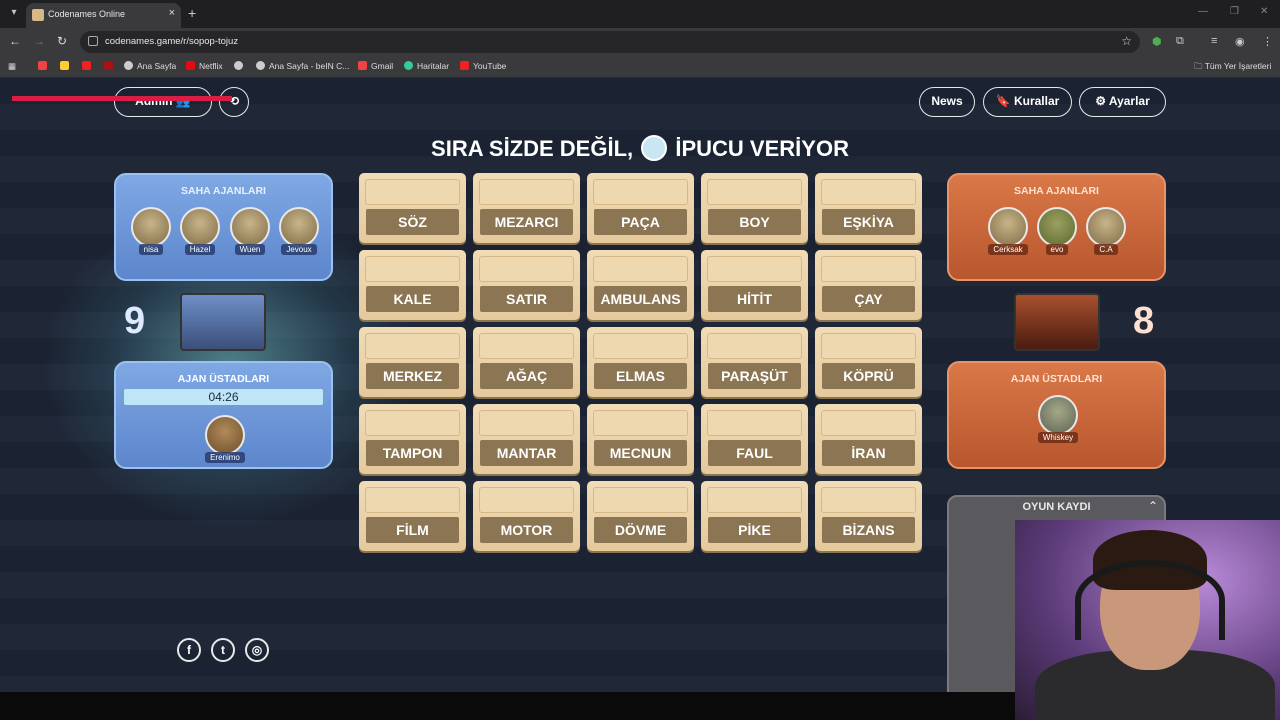 The width and height of the screenshot is (1280, 720). I want to click on blue-spymaster: Erenimo, so click(225, 441).